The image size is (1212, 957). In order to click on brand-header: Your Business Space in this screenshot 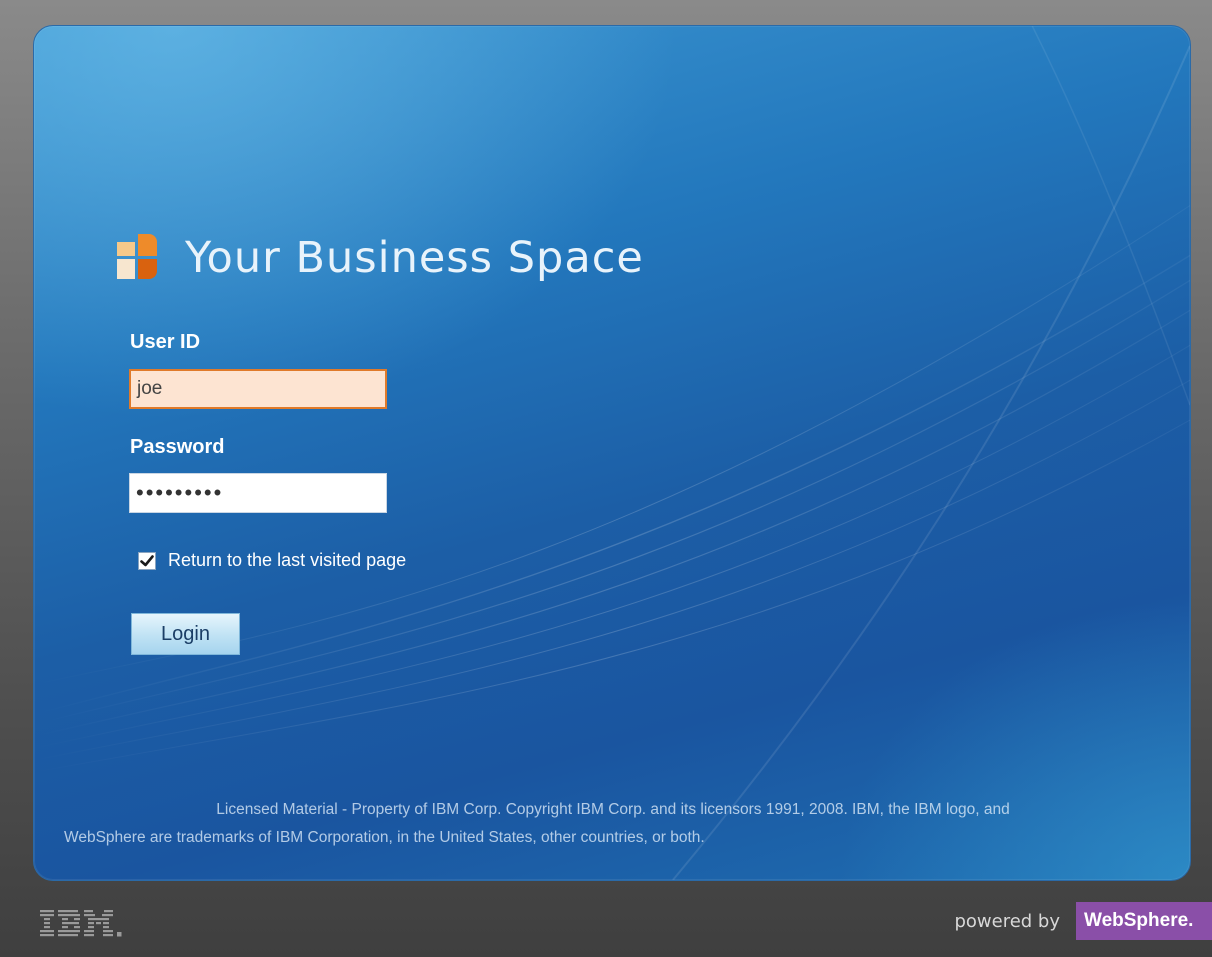, I will do `click(380, 258)`.